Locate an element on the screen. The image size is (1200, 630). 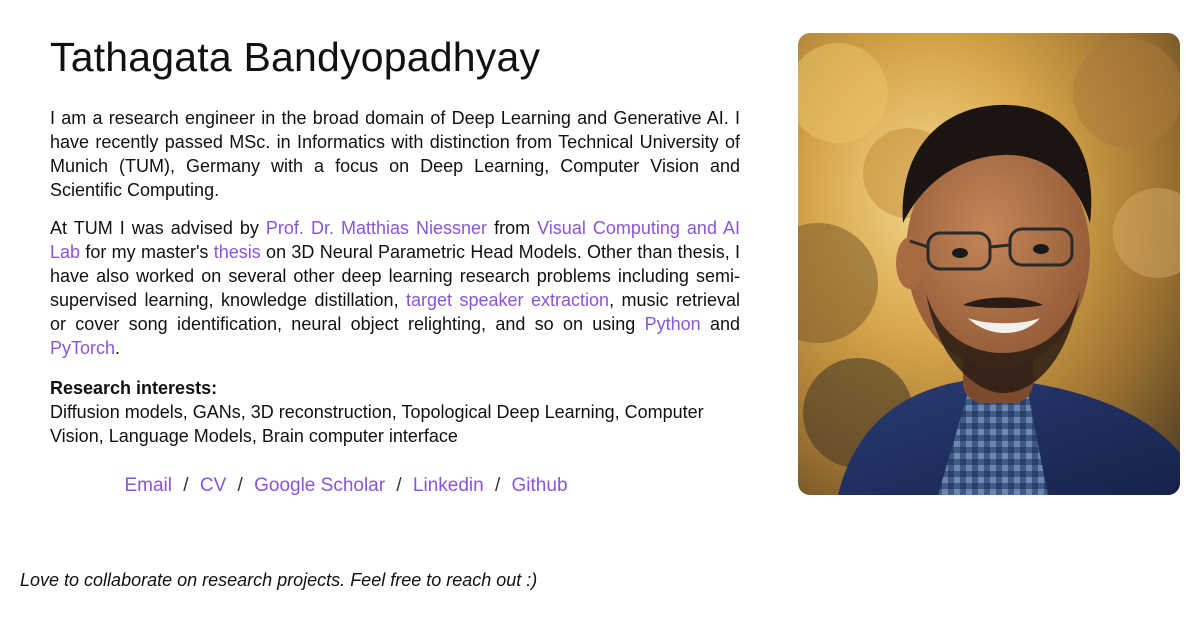
linkedin-link: Linkedin is located at coordinates (448, 485).